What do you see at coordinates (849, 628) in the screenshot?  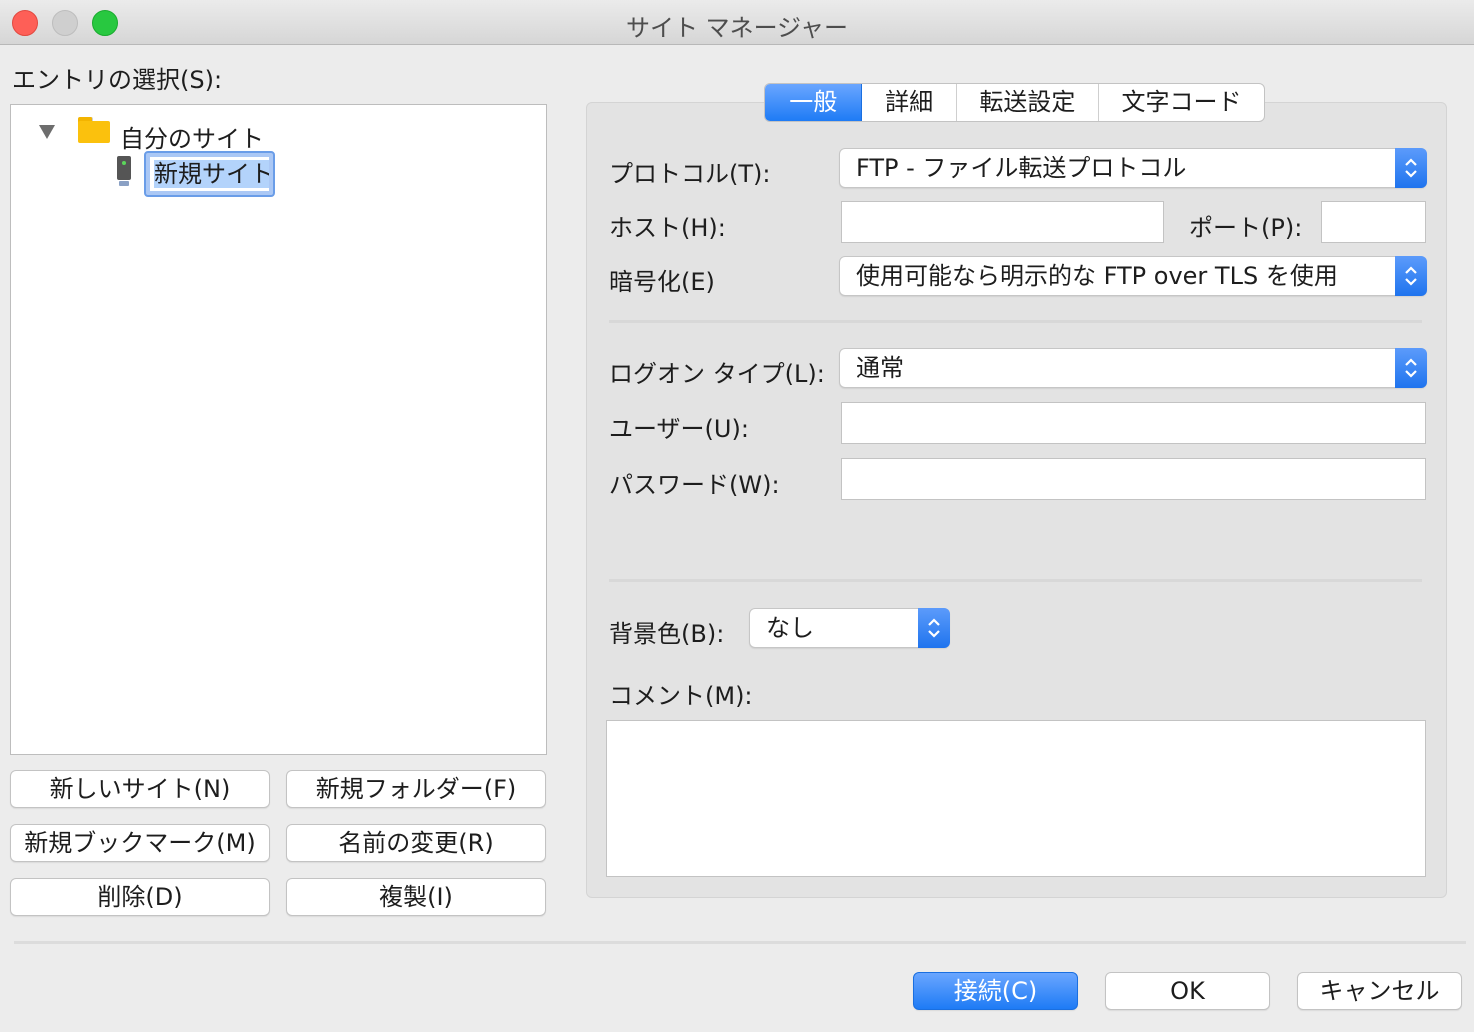 I see `background-color-select: なし` at bounding box center [849, 628].